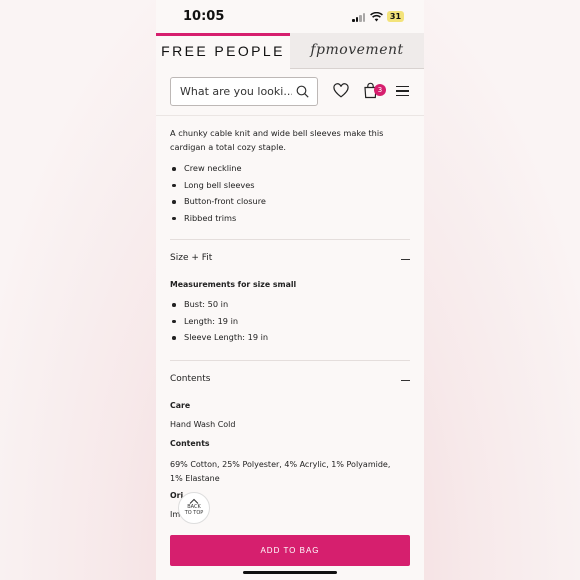 This screenshot has width=580, height=580. I want to click on contents-label: Contents, so click(190, 443).